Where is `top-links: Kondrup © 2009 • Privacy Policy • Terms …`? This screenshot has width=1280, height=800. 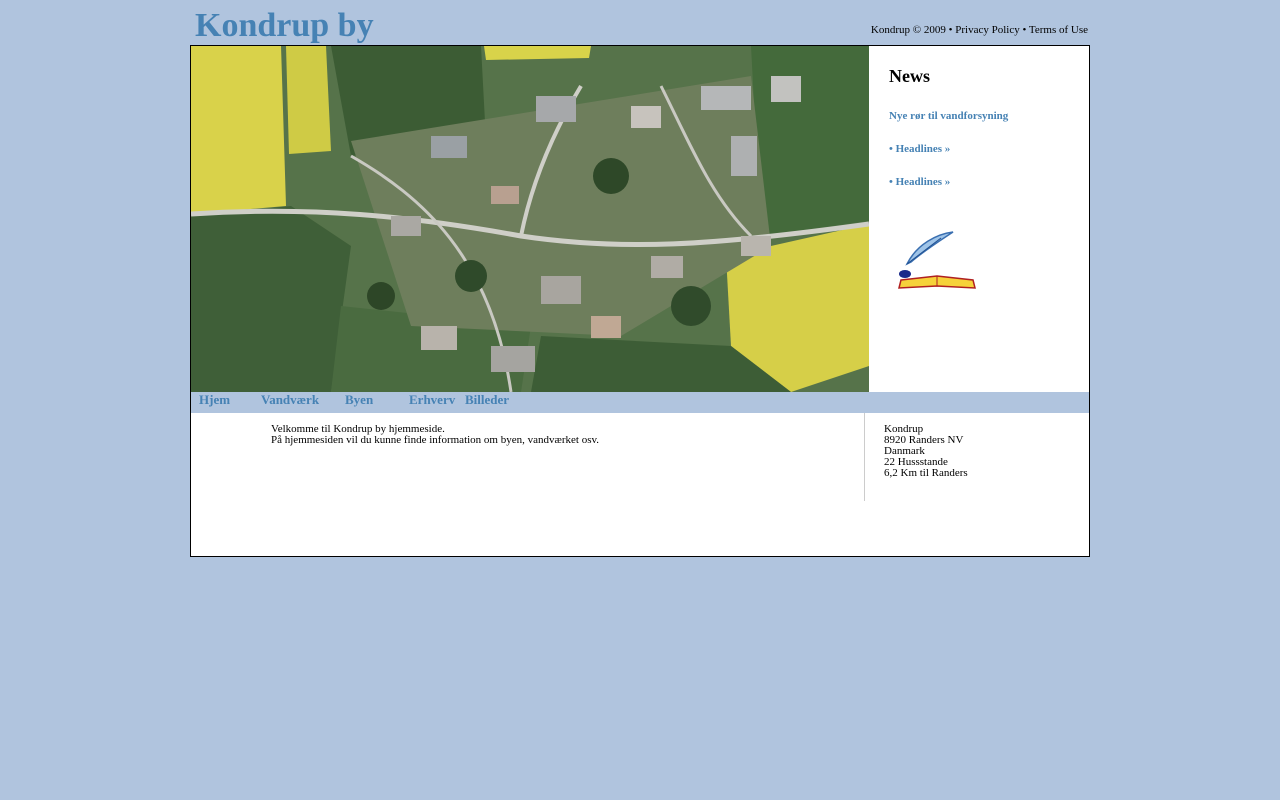 top-links: Kondrup © 2009 • Privacy Policy • Terms … is located at coordinates (979, 30).